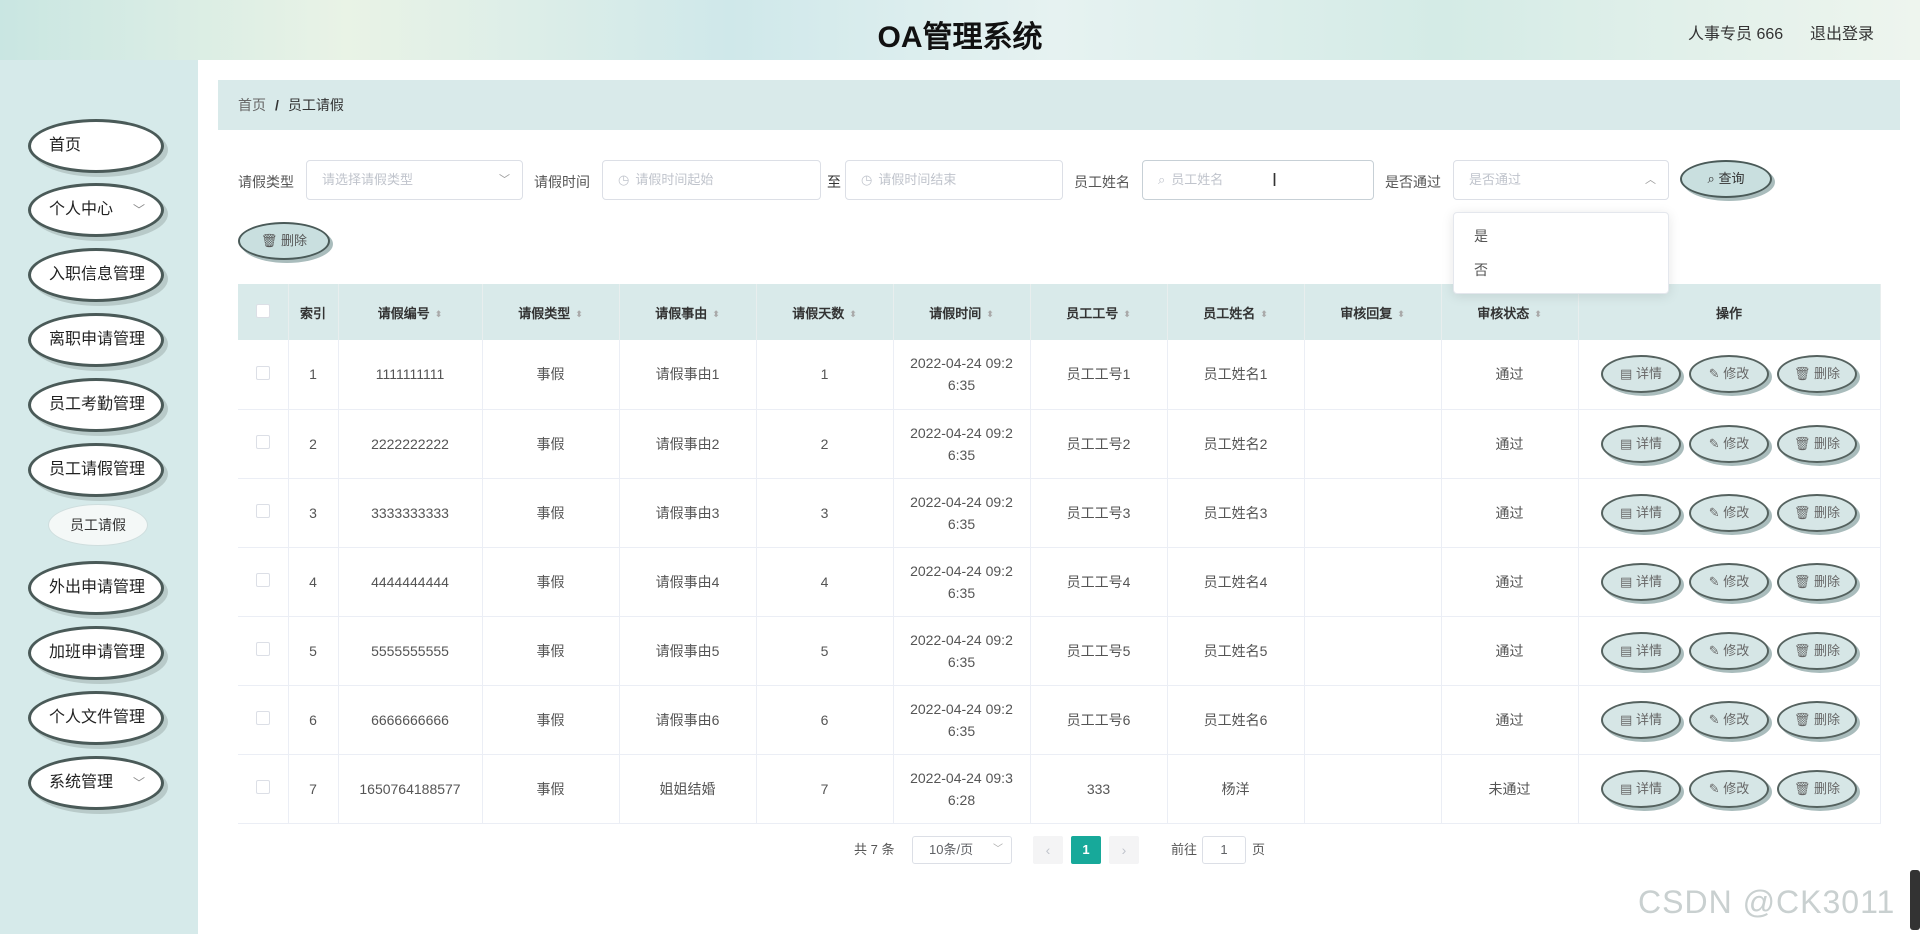 This screenshot has height=934, width=1920. Describe the element at coordinates (1648, 374) in the screenshot. I see `detail-label: 详情` at that location.